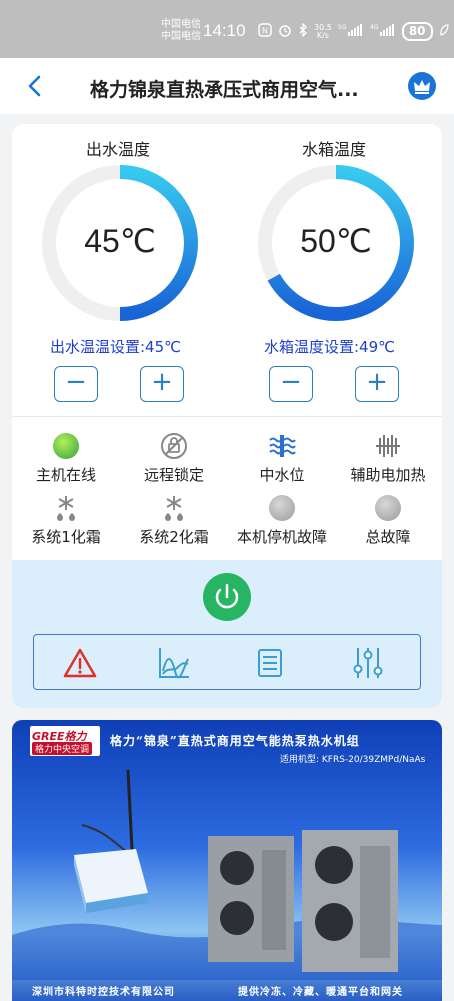 This screenshot has height=1001, width=454. I want to click on net-speed: 30.5 K/s, so click(323, 31).